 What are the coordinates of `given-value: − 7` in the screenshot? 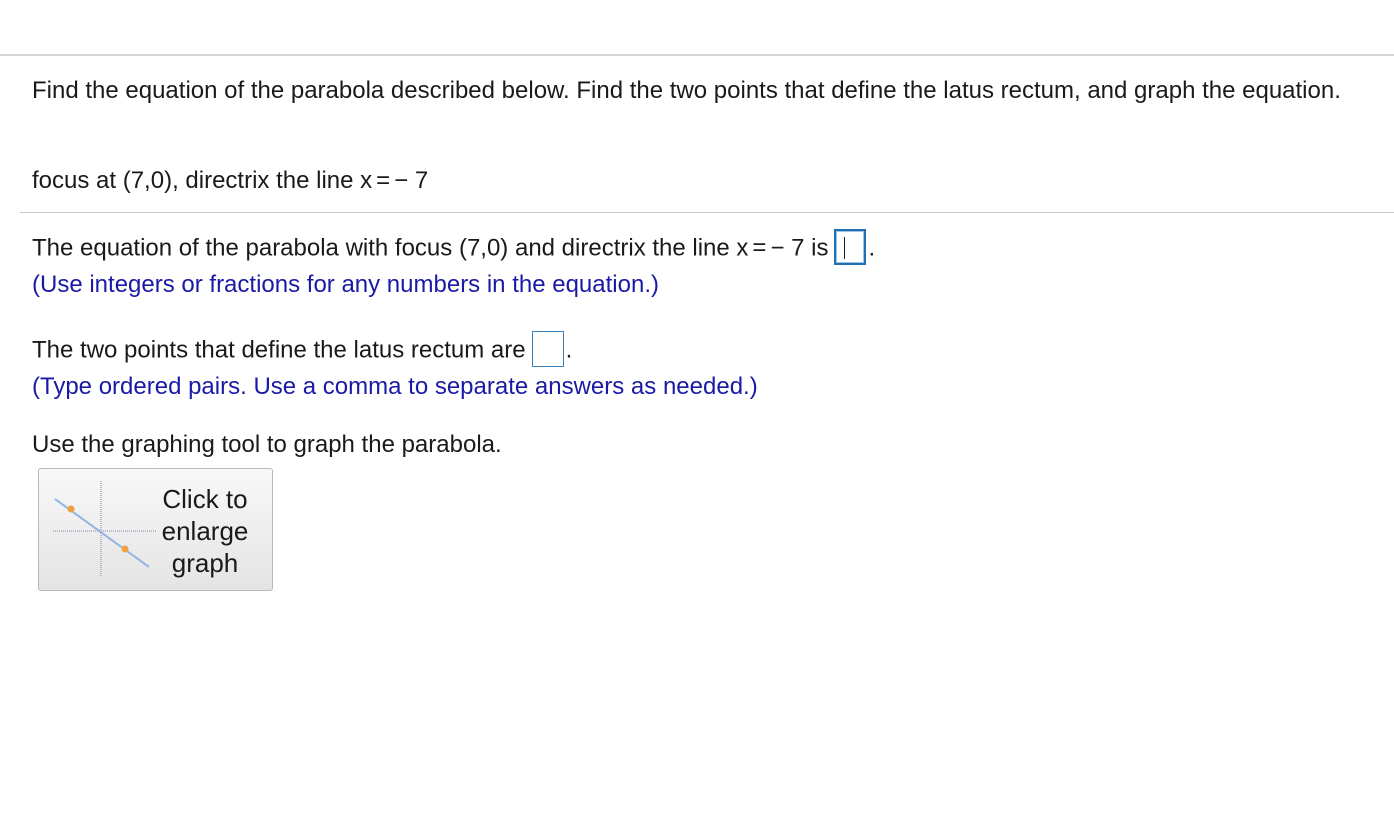 It's located at (411, 180).